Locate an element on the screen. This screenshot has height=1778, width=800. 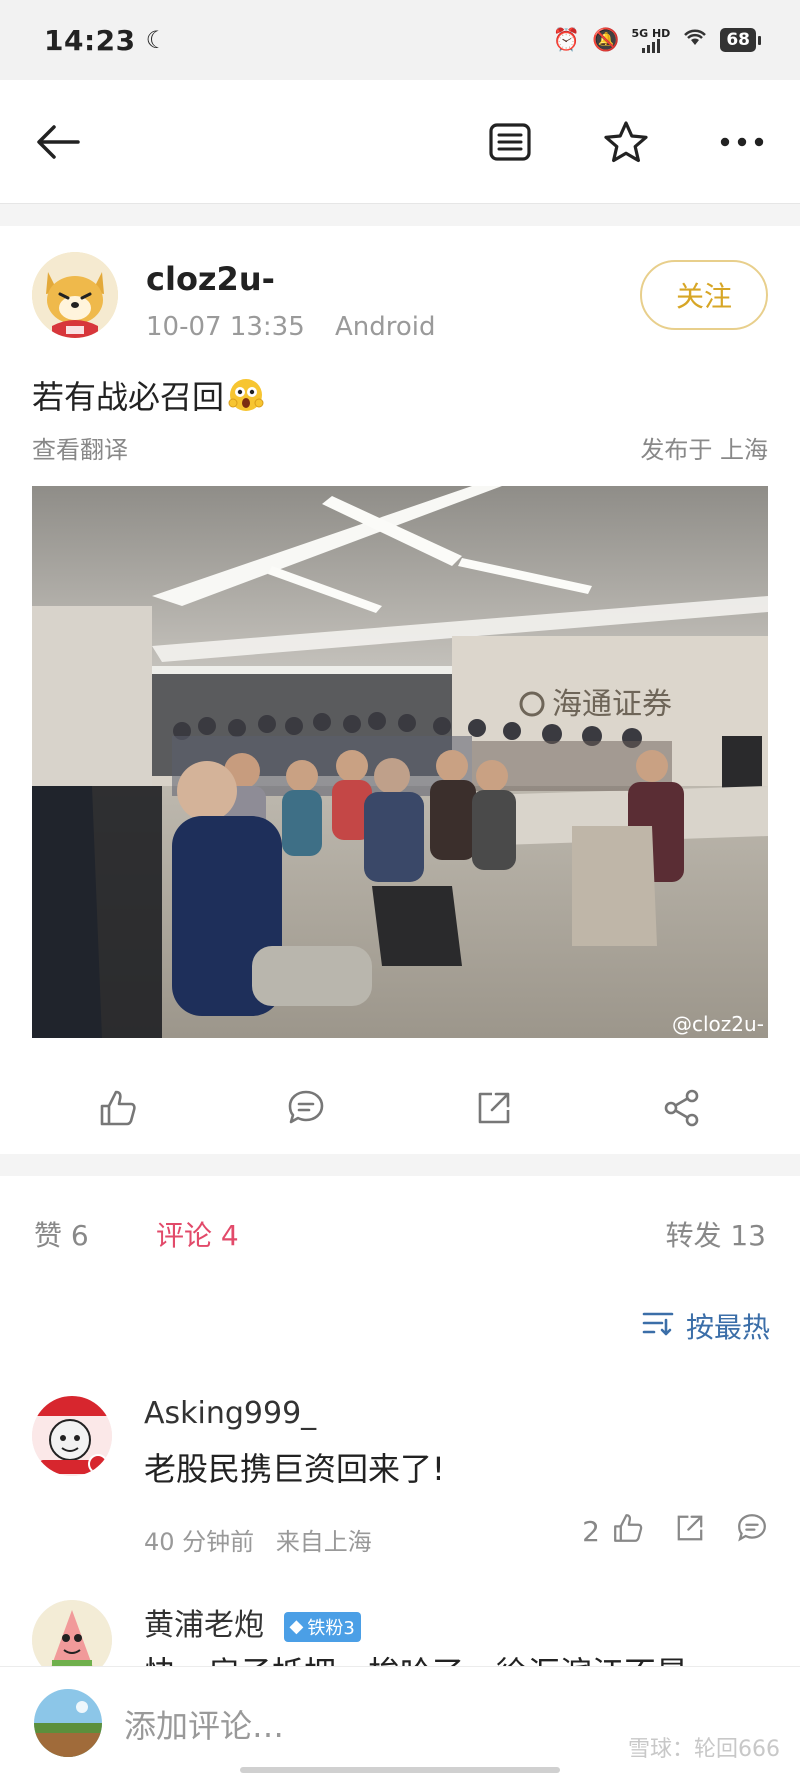
commenter-name: Asking999_ is located at coordinates (230, 1413).